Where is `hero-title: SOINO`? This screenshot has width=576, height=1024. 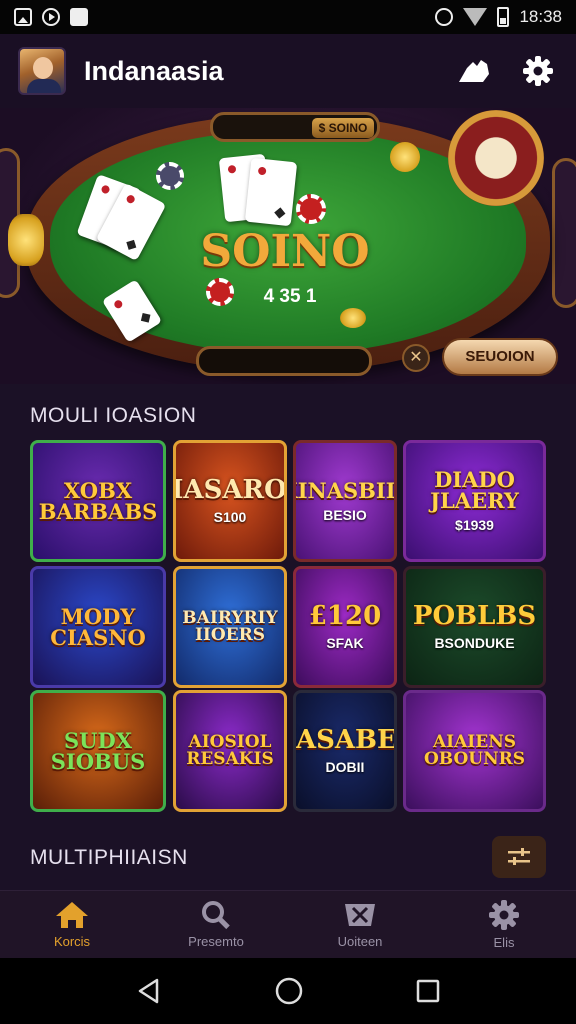 hero-title: SOINO is located at coordinates (285, 251).